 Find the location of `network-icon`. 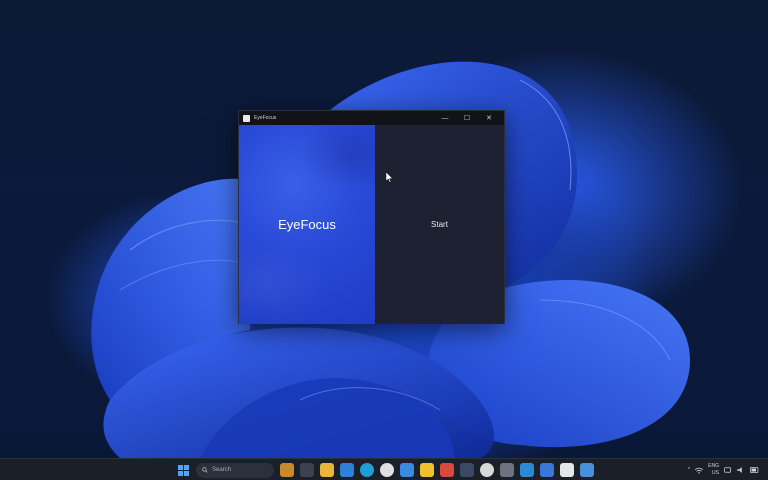

network-icon is located at coordinates (728, 470).